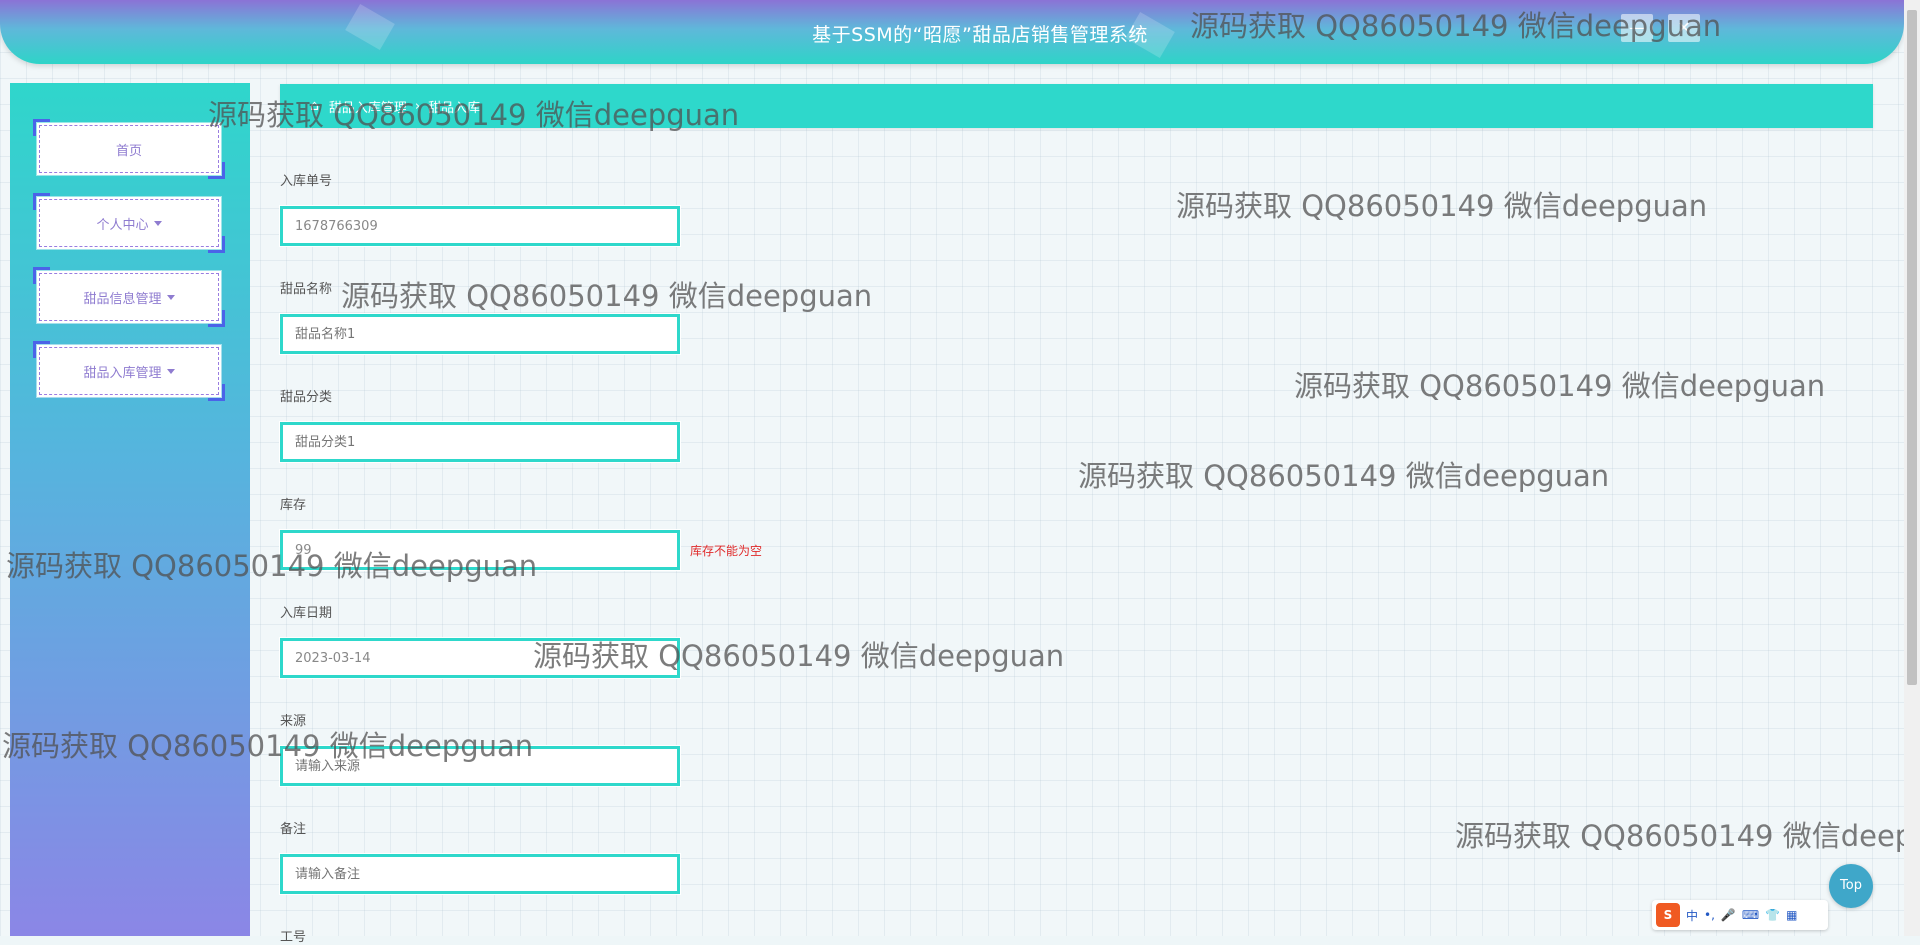 The height and width of the screenshot is (945, 1920). I want to click on back-to-top-button: Top, so click(1851, 886).